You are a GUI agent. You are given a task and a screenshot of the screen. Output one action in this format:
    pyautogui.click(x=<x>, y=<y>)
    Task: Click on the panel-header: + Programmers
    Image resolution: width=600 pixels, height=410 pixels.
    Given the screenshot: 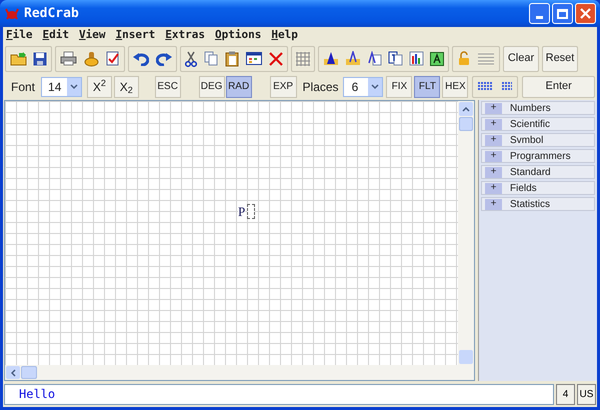 What is the action you would take?
    pyautogui.click(x=538, y=156)
    